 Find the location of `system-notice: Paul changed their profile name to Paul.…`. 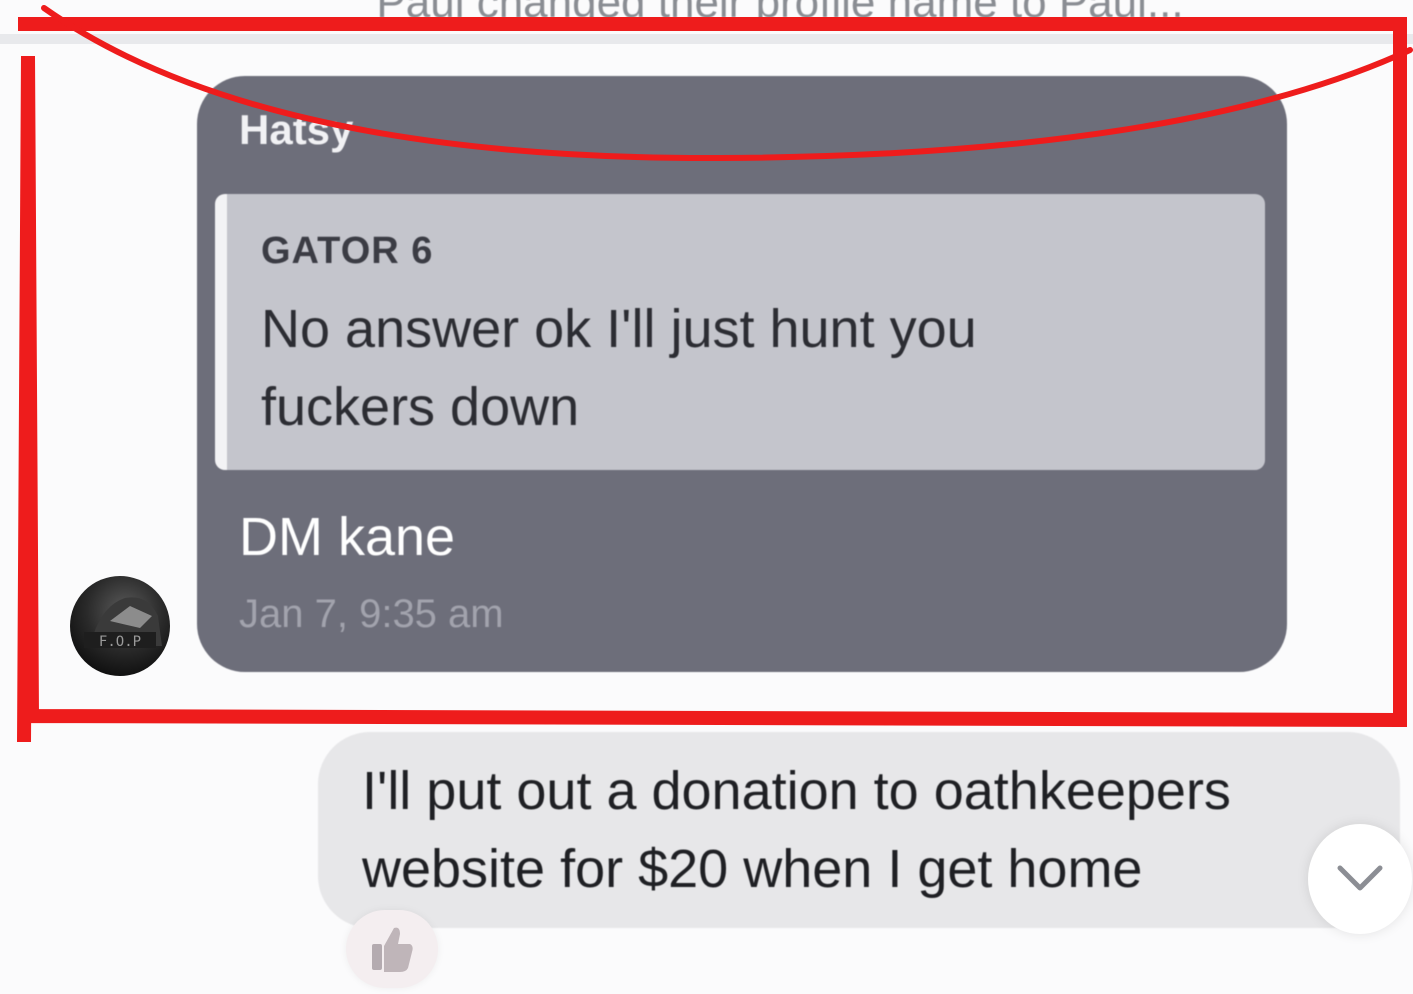

system-notice: Paul changed their profile name to Paul.… is located at coordinates (780, 13).